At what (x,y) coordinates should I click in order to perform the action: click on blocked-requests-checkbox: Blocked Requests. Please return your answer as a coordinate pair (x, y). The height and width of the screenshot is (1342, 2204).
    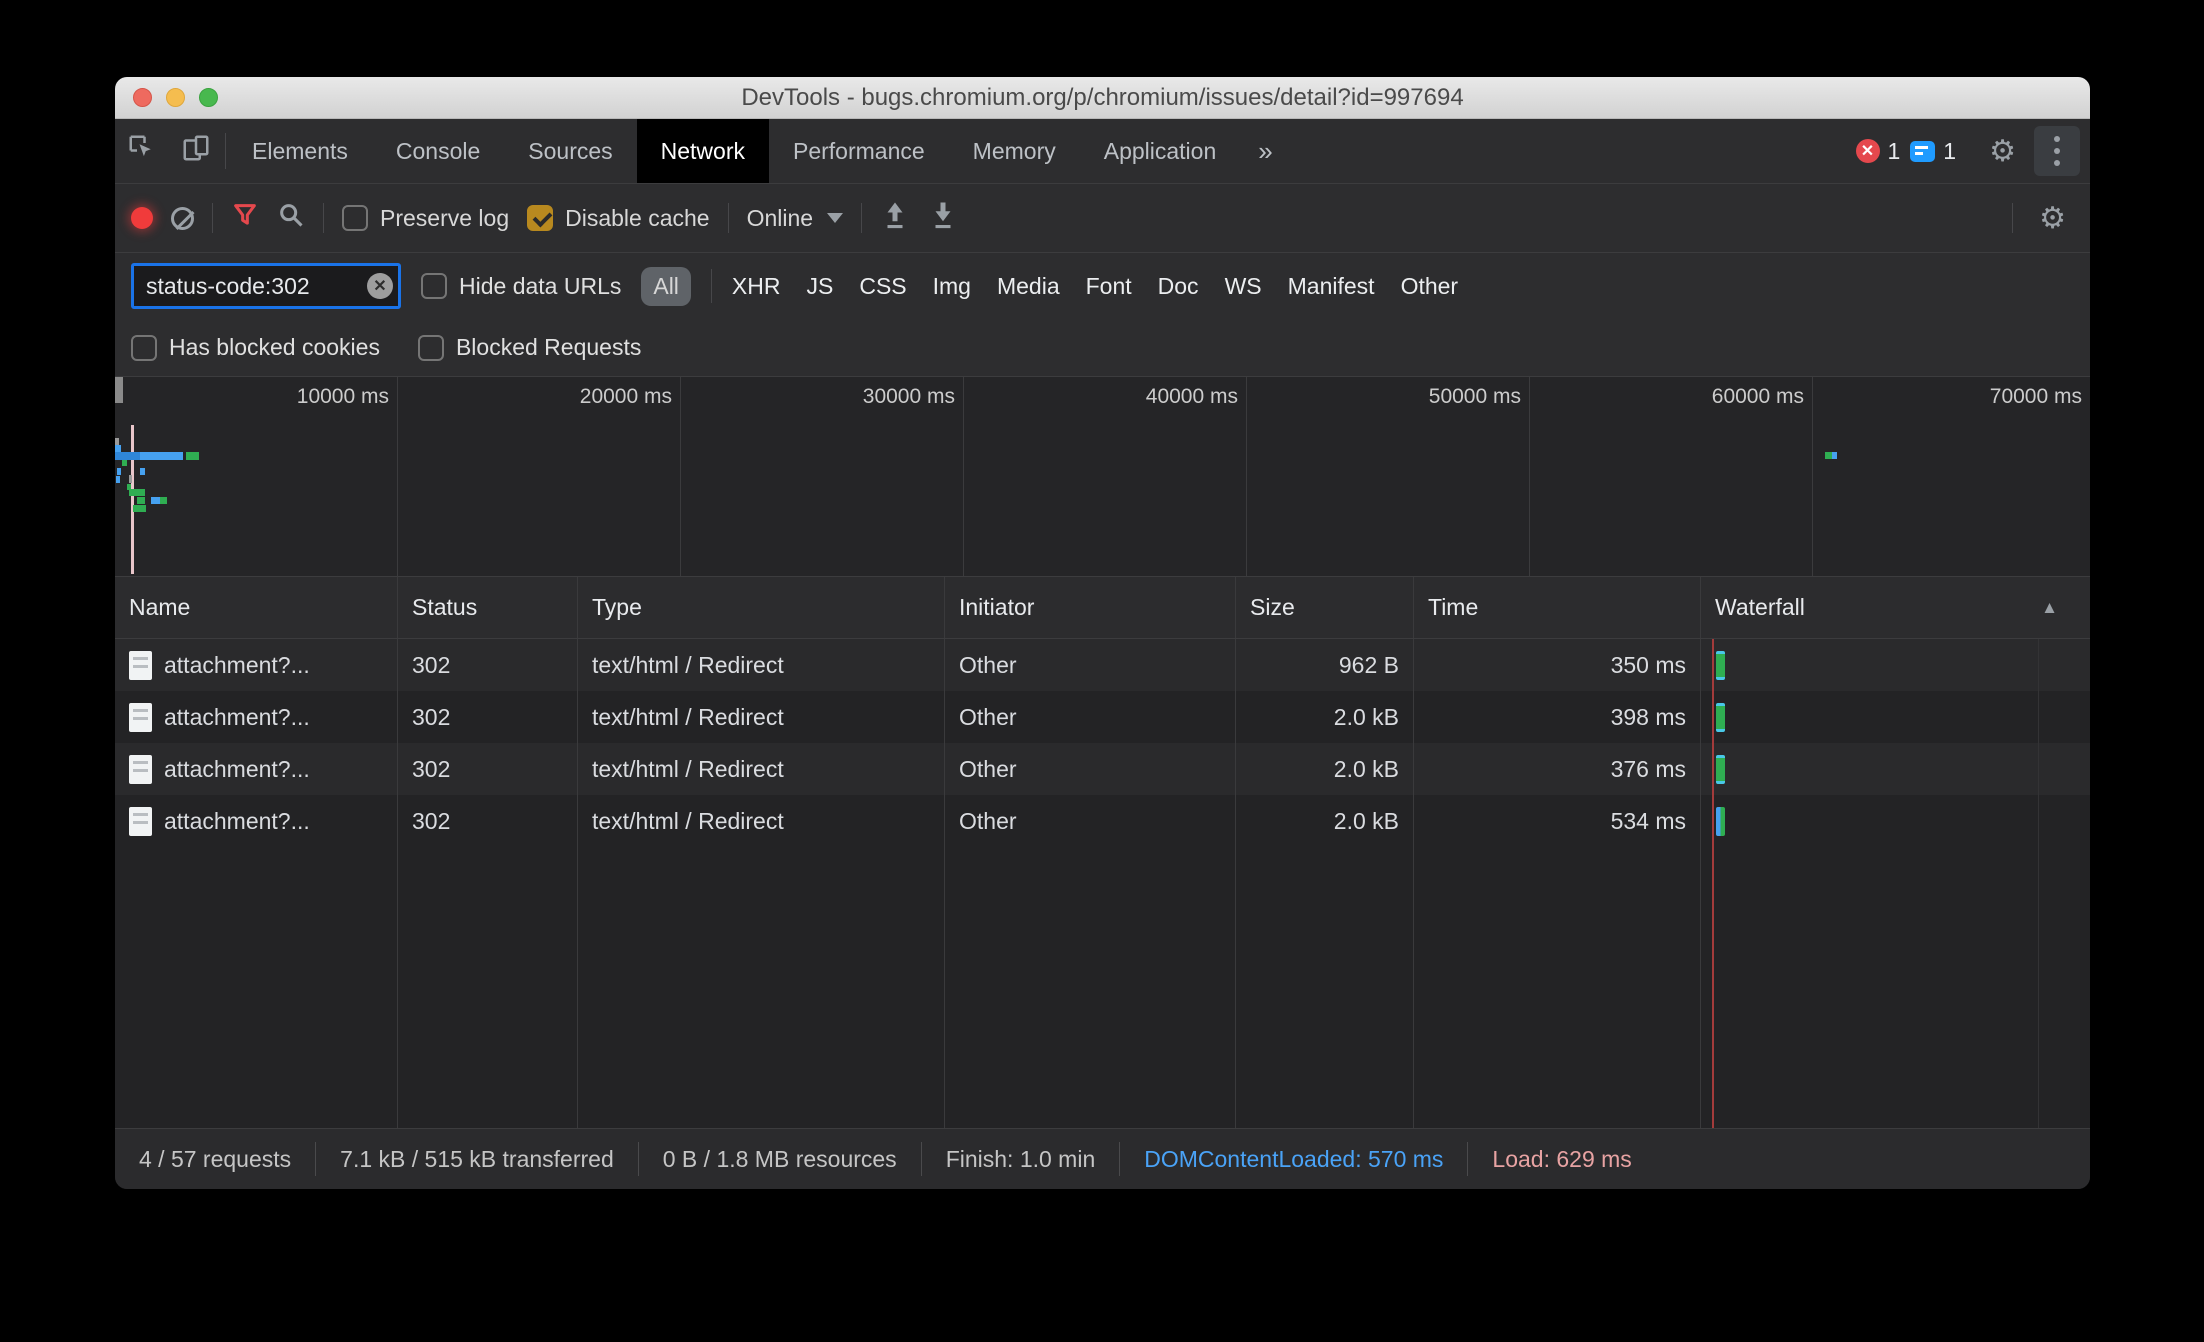
    Looking at the image, I should click on (529, 347).